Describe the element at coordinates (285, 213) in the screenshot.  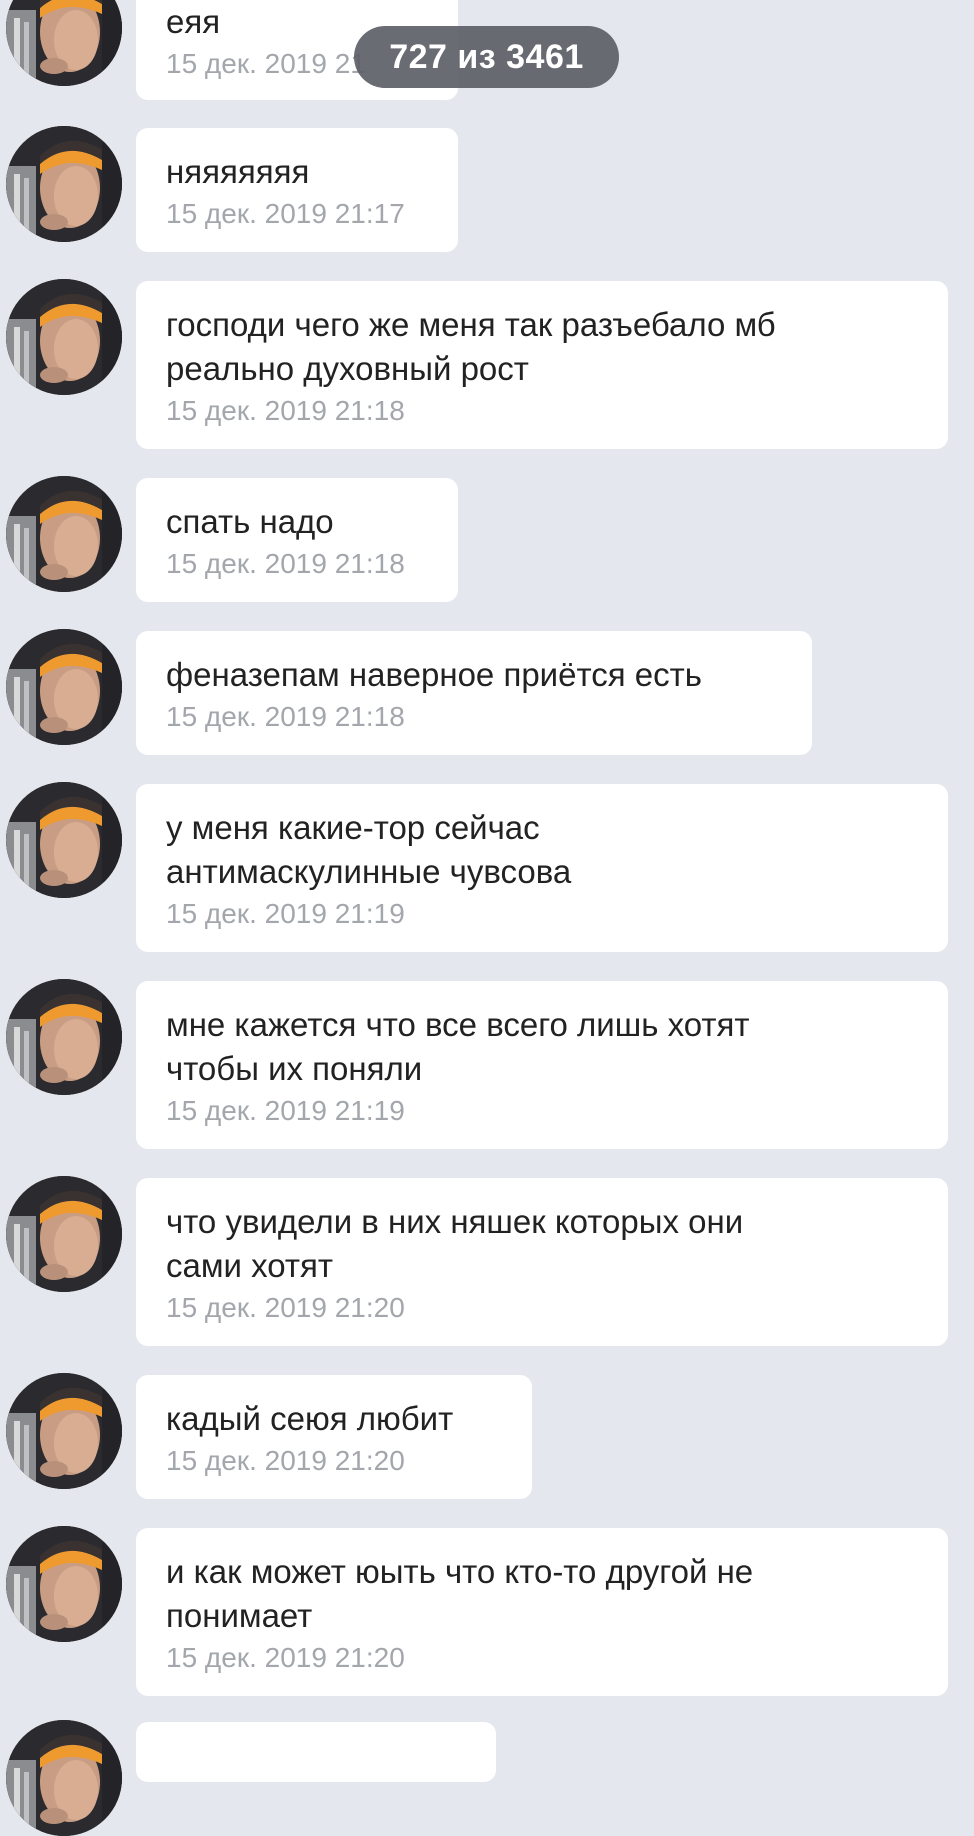
I see `message-timestamp: 15 дек. 2019 21:17` at that location.